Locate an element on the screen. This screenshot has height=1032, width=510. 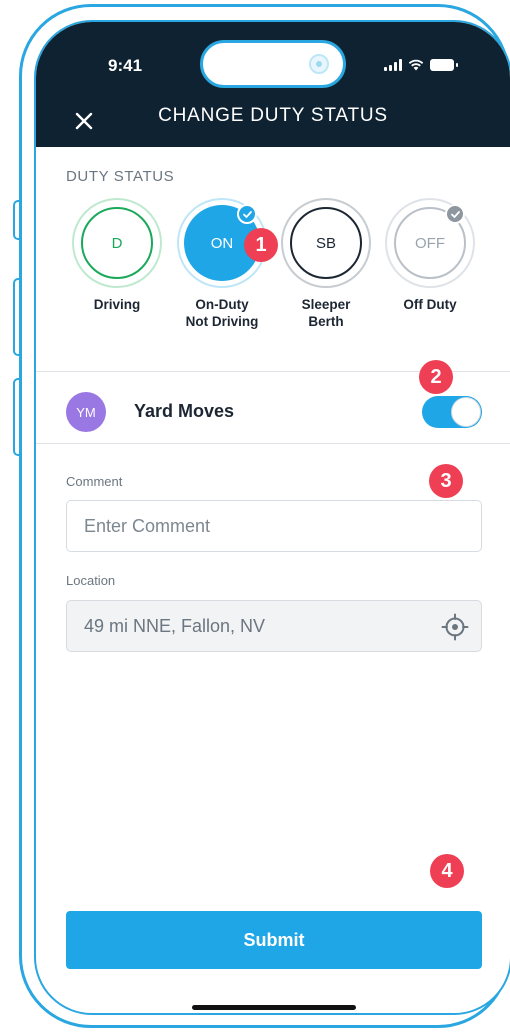
status-option-driving: D Driving is located at coordinates (117, 255).